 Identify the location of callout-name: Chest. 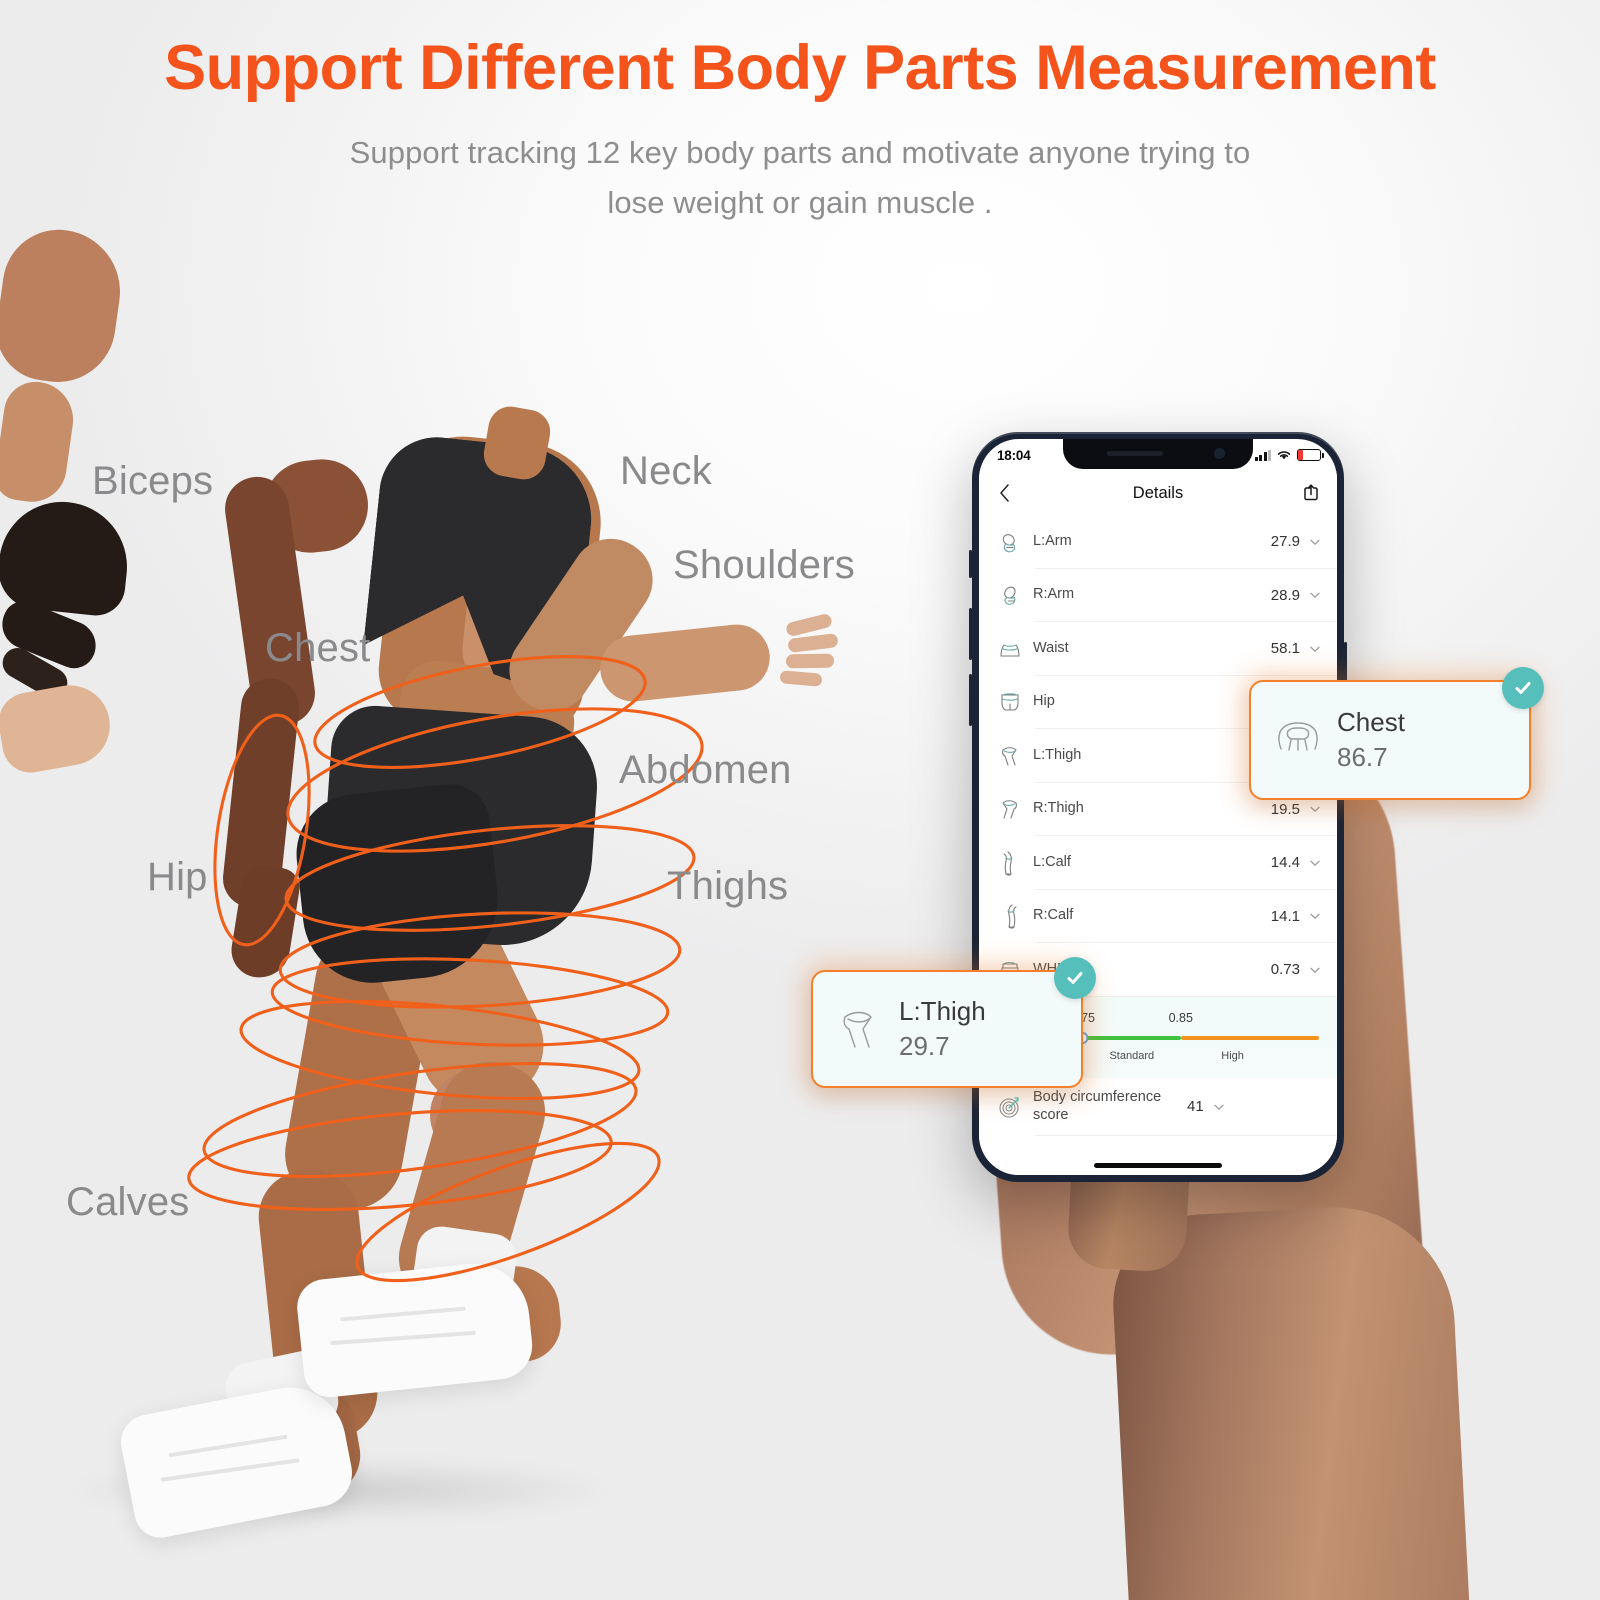
(1371, 721).